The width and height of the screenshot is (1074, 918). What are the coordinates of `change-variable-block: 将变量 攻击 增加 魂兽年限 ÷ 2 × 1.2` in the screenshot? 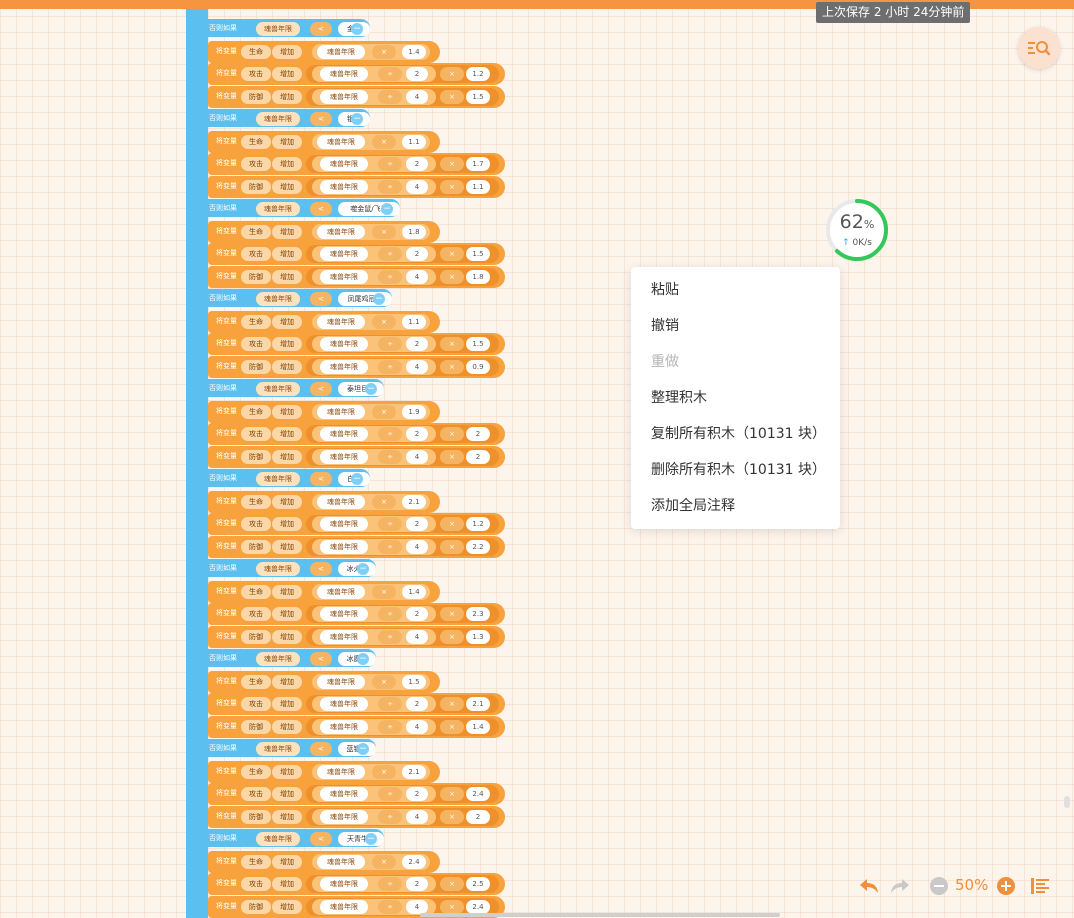 It's located at (356, 74).